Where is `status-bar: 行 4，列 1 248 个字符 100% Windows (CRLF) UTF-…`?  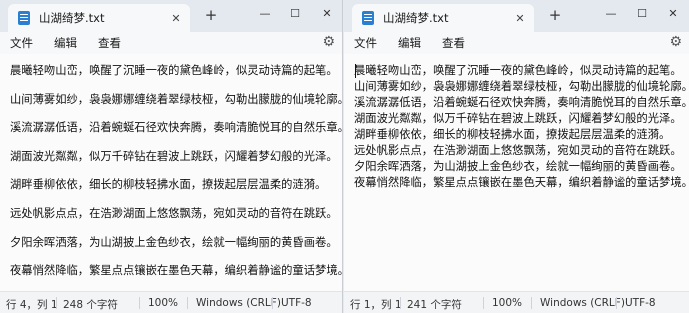 status-bar: 行 4，列 1 248 个字符 100% Windows (CRLF) UTF-… is located at coordinates (171, 302).